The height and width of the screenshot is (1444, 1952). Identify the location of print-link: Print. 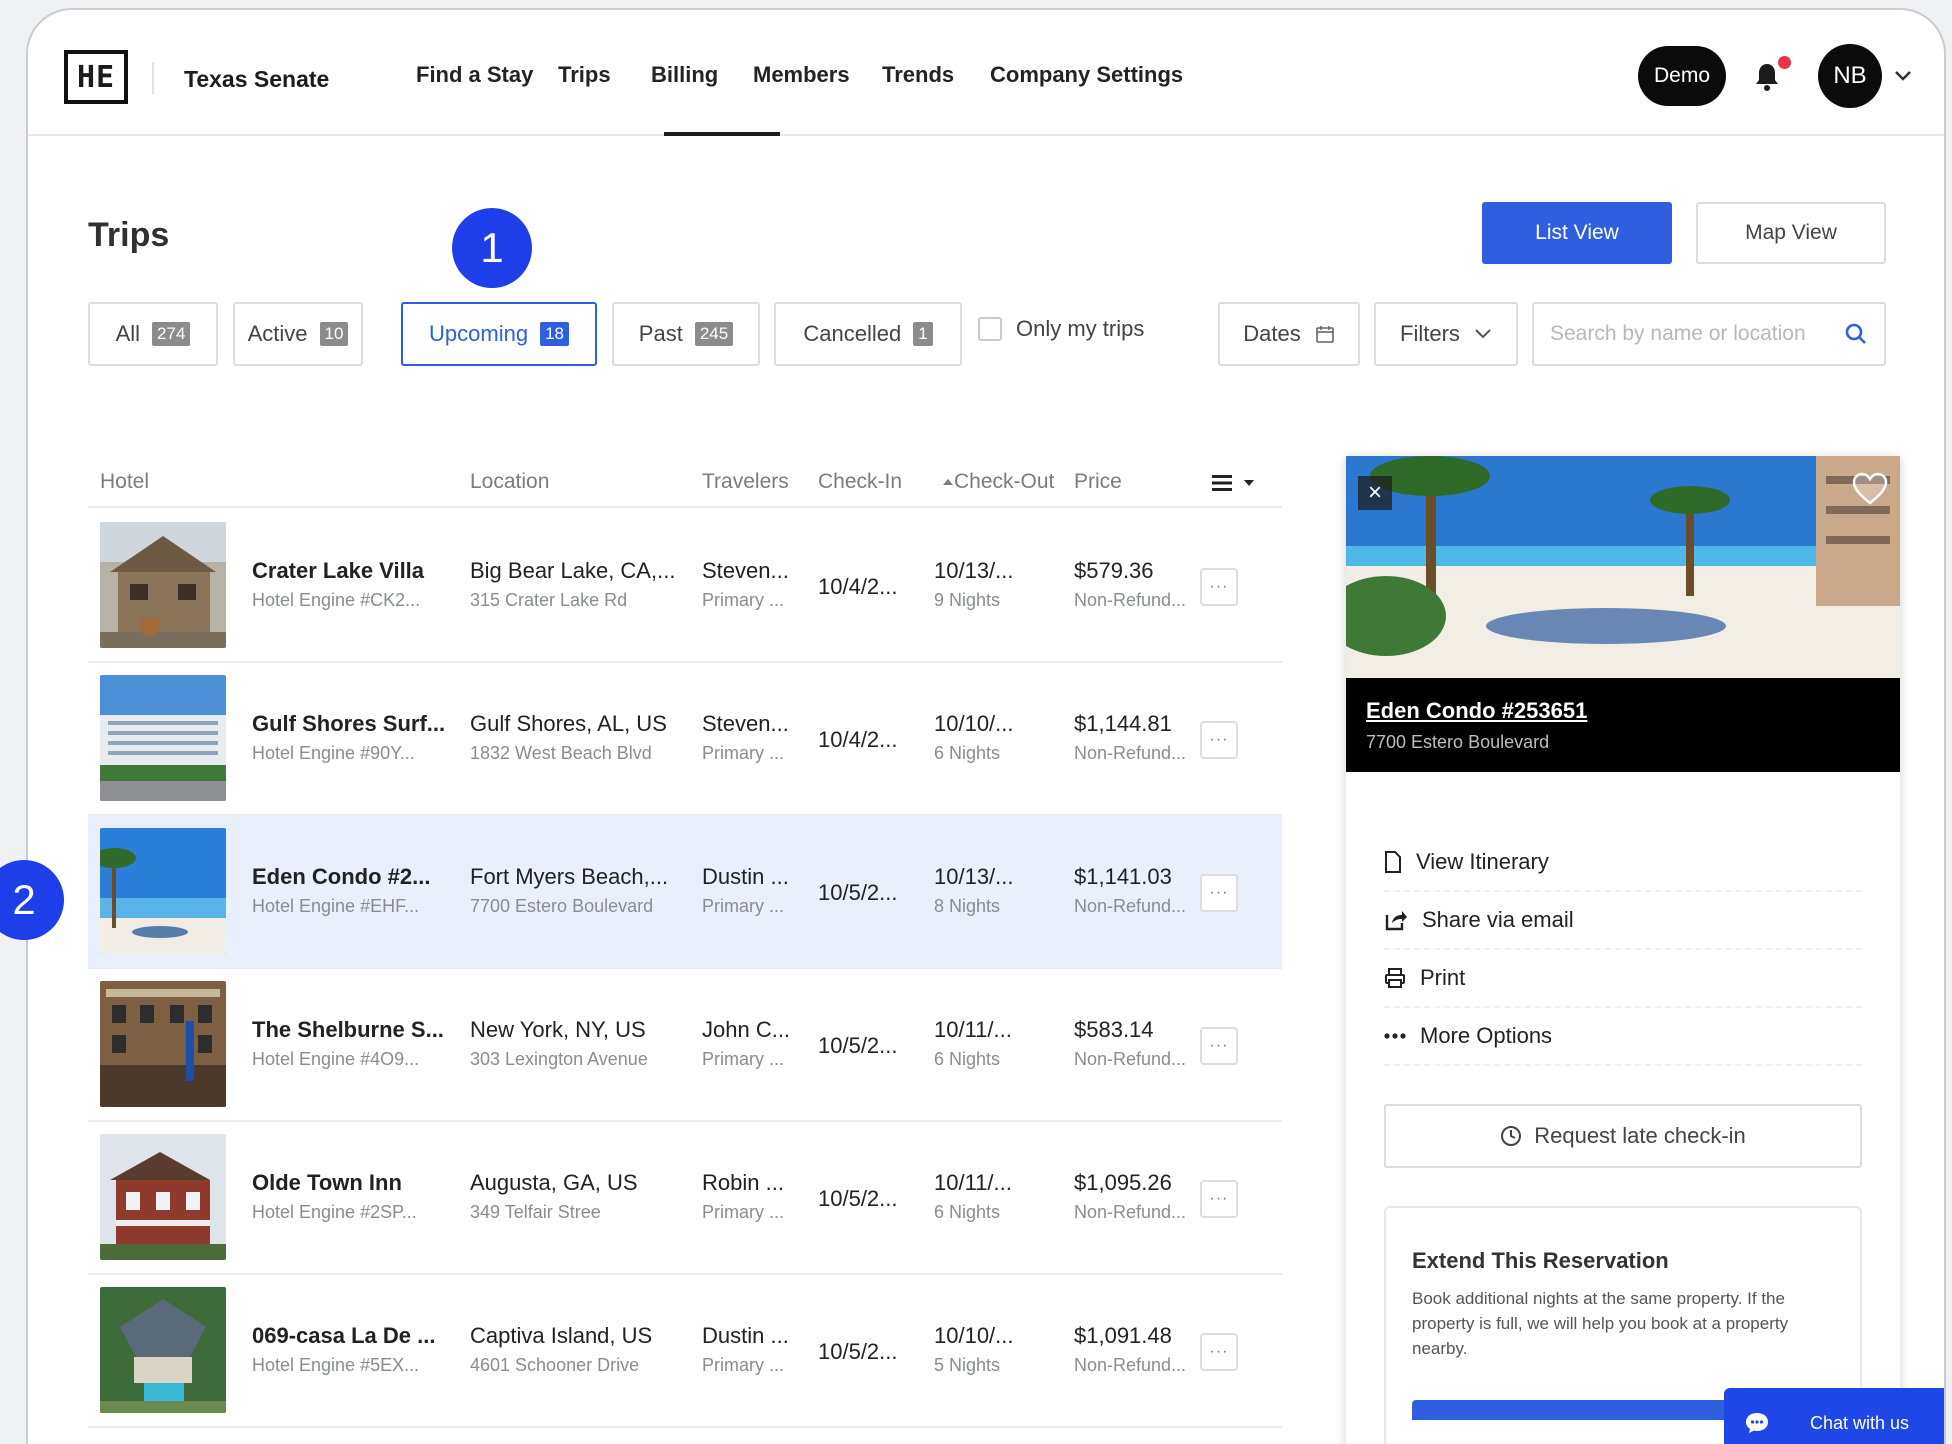
(1623, 979).